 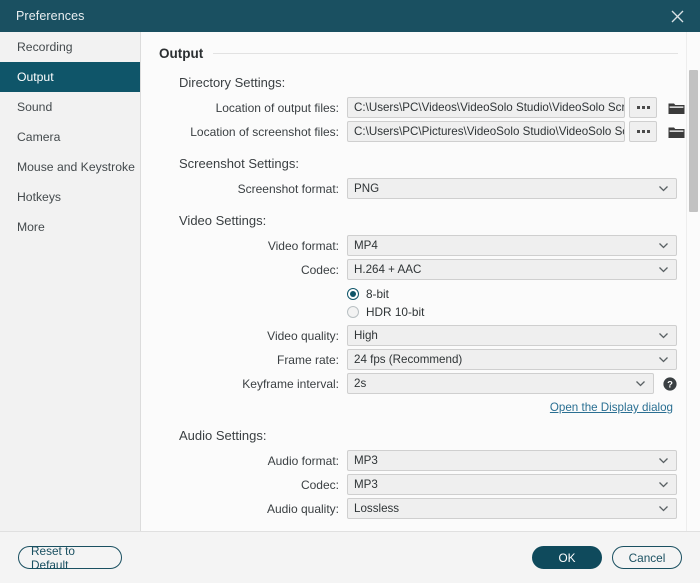 What do you see at coordinates (181, 53) in the screenshot?
I see `page-title: Output` at bounding box center [181, 53].